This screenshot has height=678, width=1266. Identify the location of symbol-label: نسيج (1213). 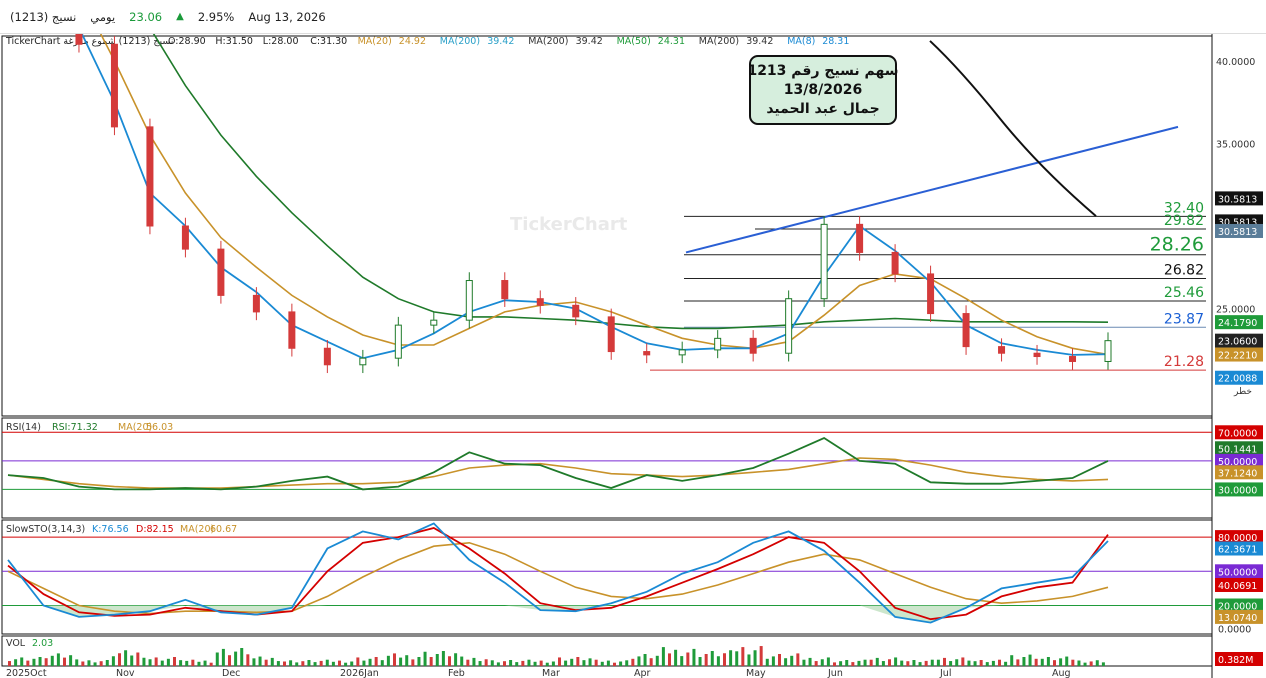
(43, 17).